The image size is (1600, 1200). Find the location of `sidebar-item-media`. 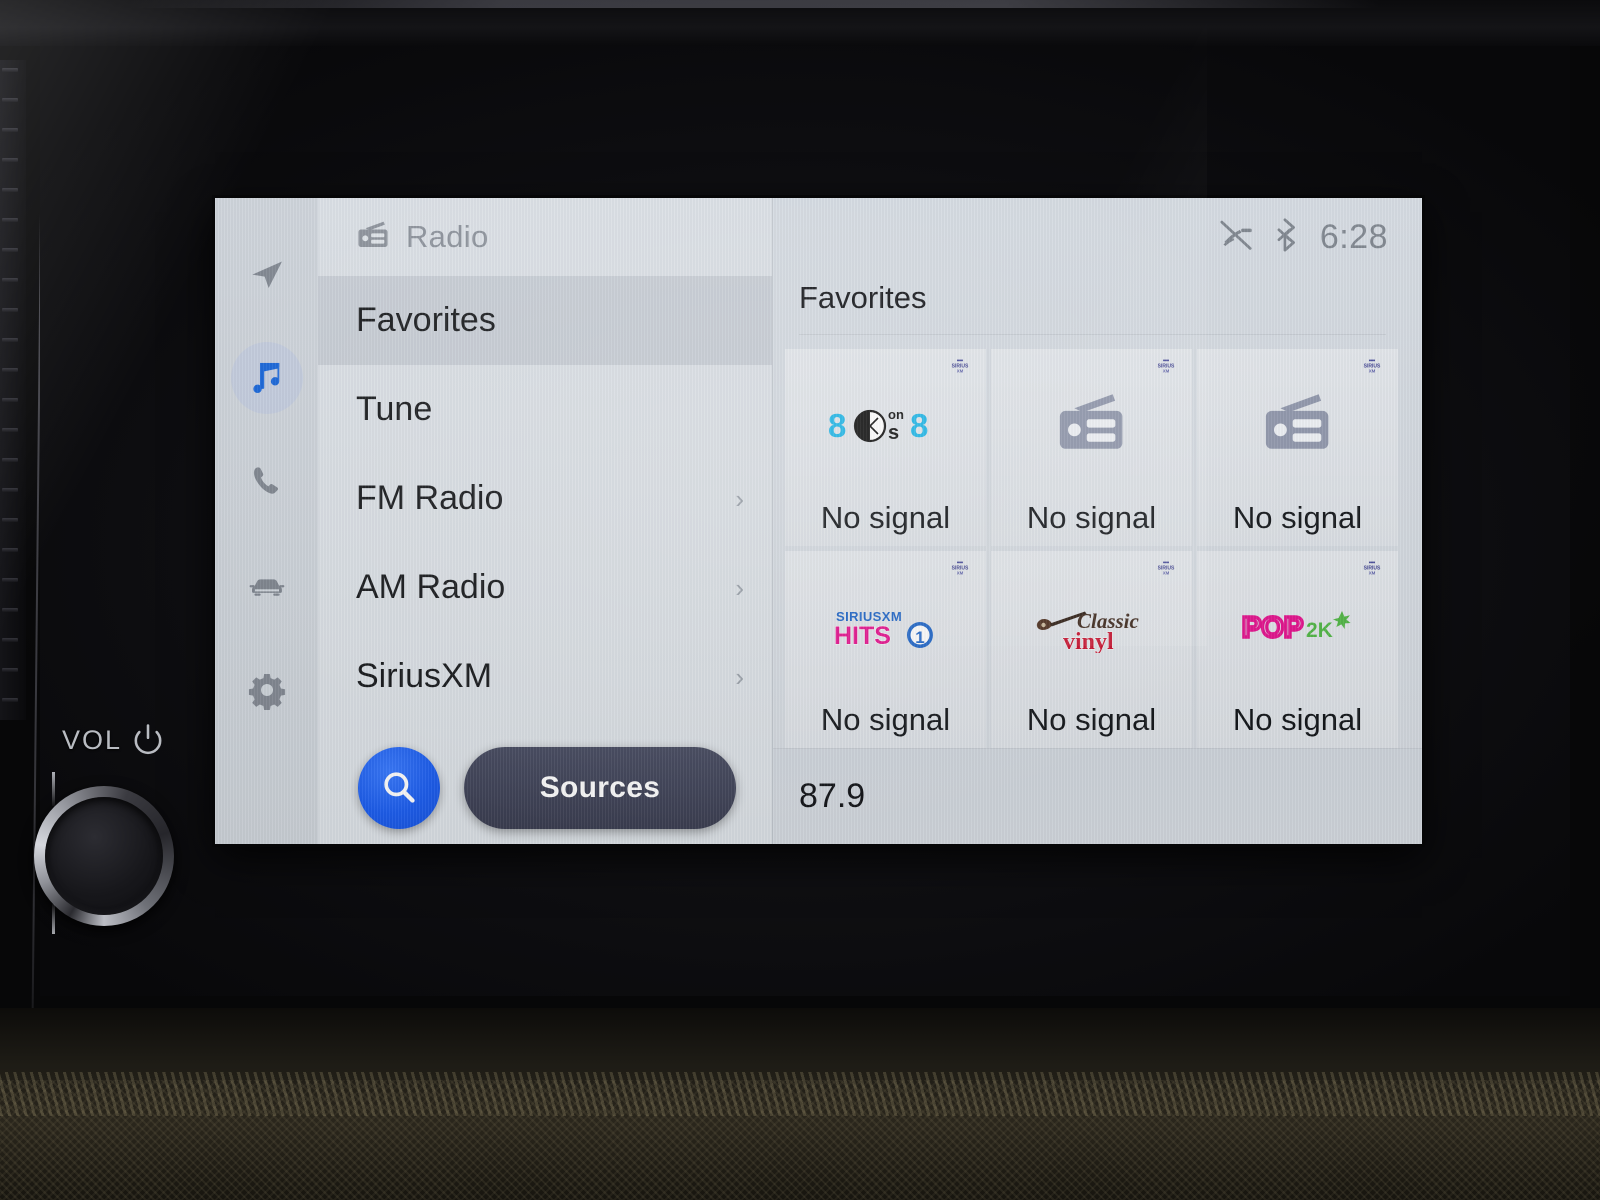

sidebar-item-media is located at coordinates (266, 378).